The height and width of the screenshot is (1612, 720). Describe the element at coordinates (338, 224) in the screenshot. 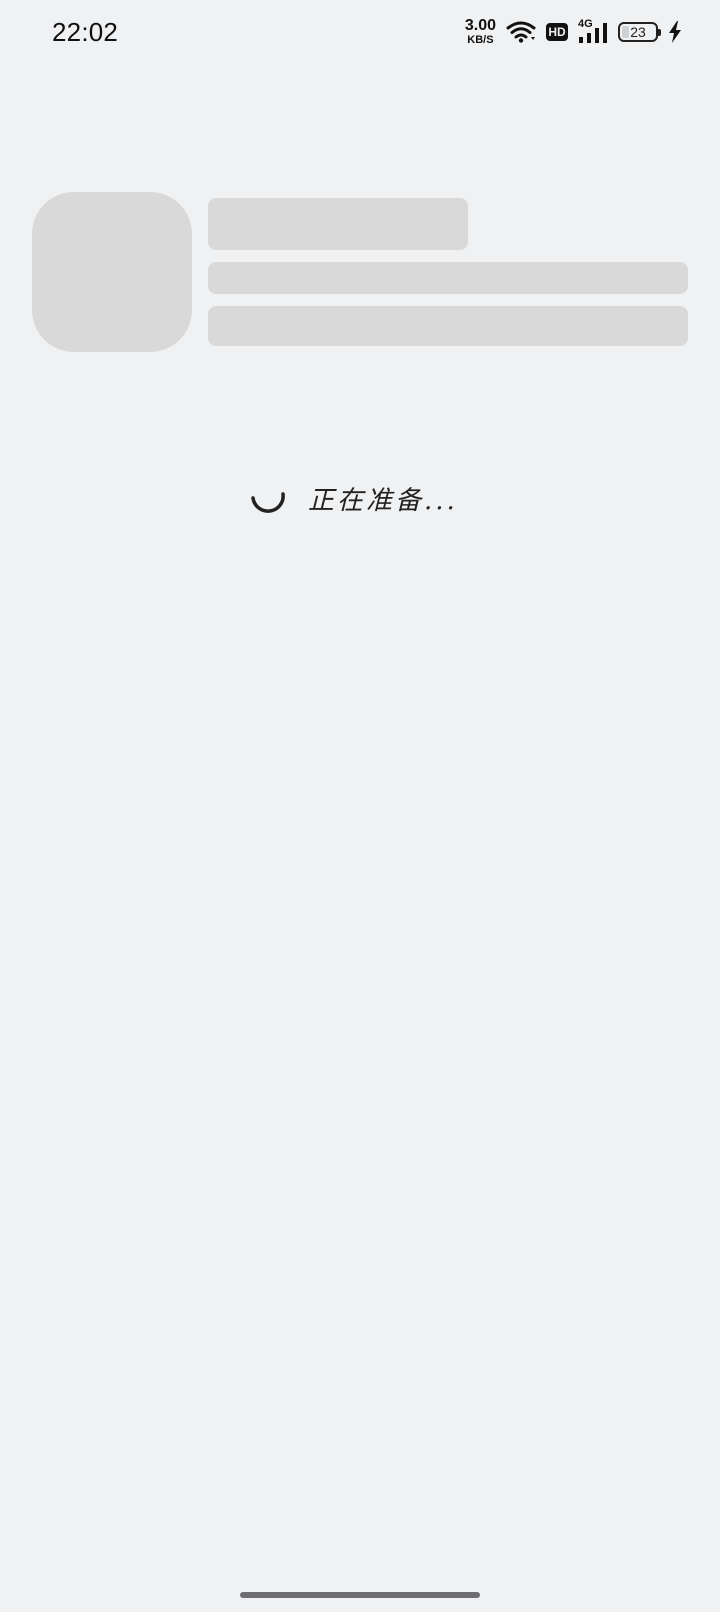

I see `title-placeholder` at that location.